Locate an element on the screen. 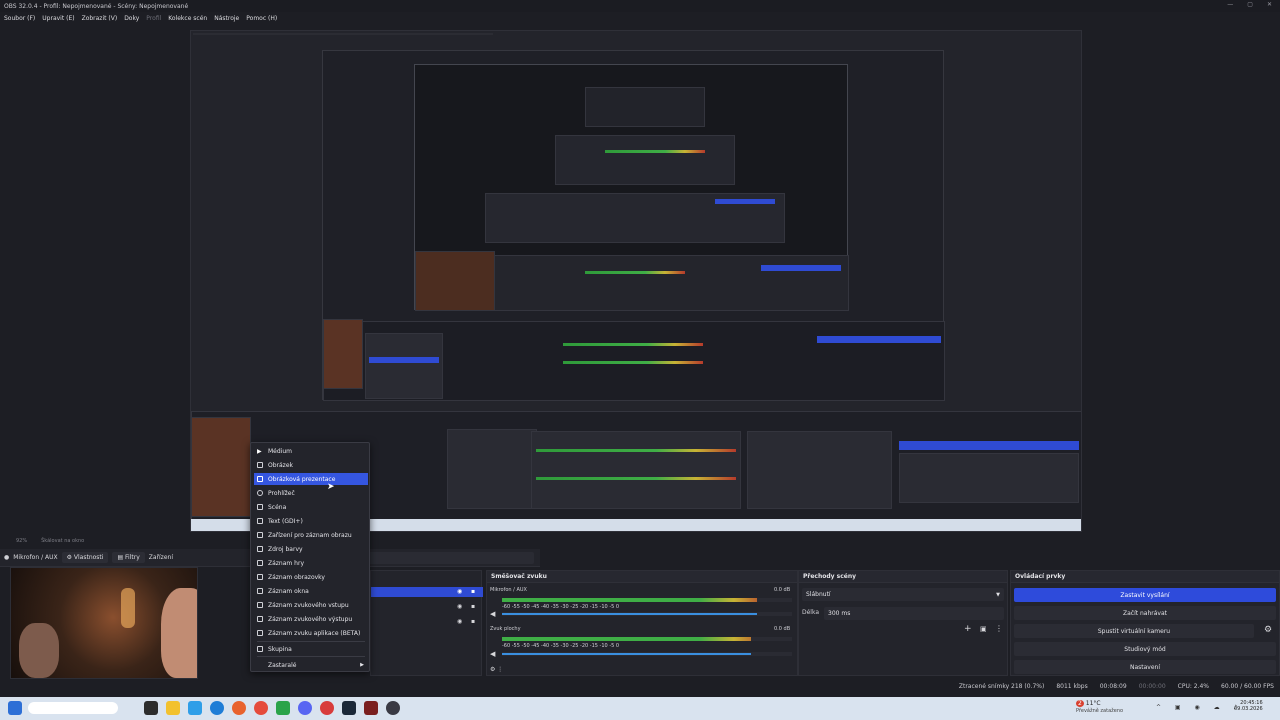 This screenshot has height=720, width=1280. tray-icons: ^ ▣ ◉ ☁ ♪ is located at coordinates (1199, 707).